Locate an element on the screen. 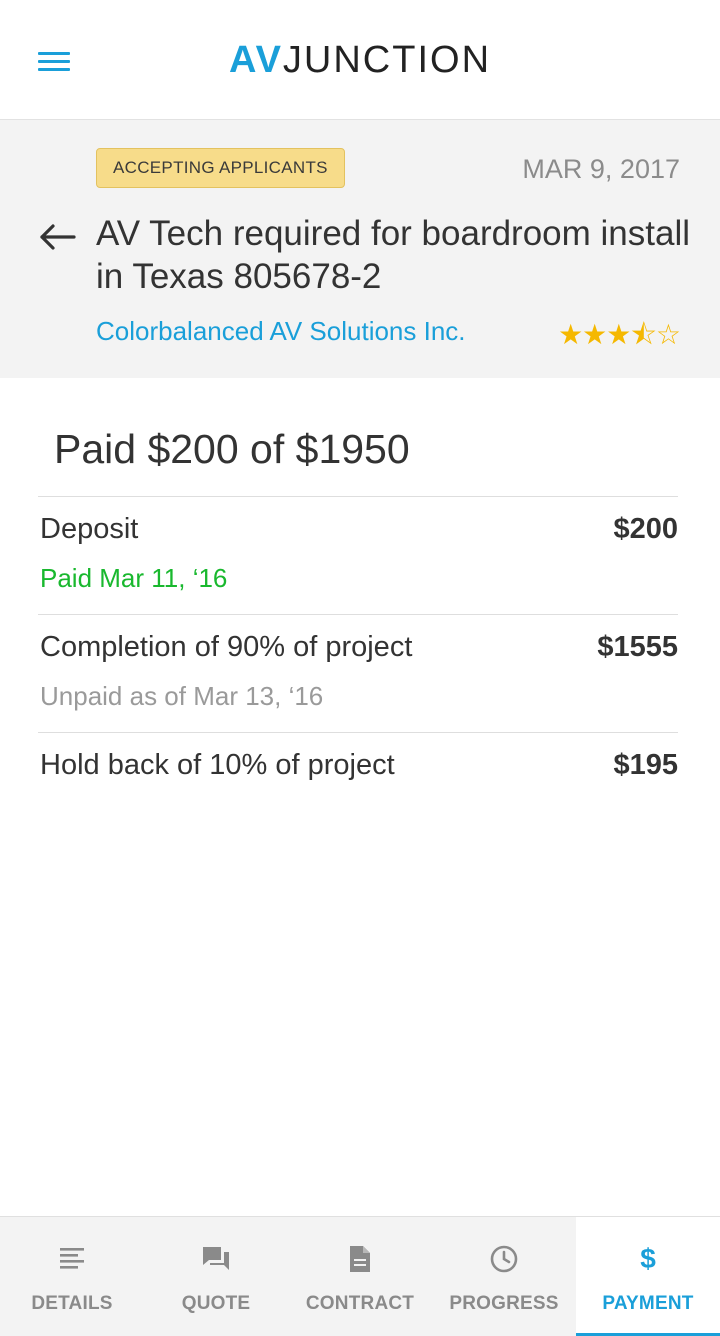 The width and height of the screenshot is (720, 1336). tab-quote: QUOTE is located at coordinates (216, 1276).